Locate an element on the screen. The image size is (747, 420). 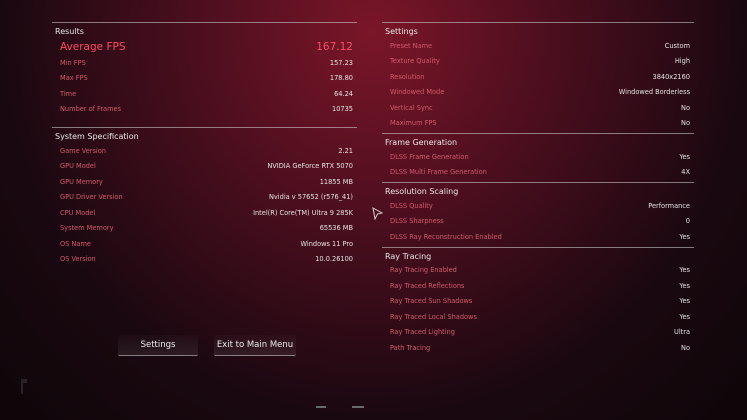
setting-label: DLSS Quality is located at coordinates (411, 205).